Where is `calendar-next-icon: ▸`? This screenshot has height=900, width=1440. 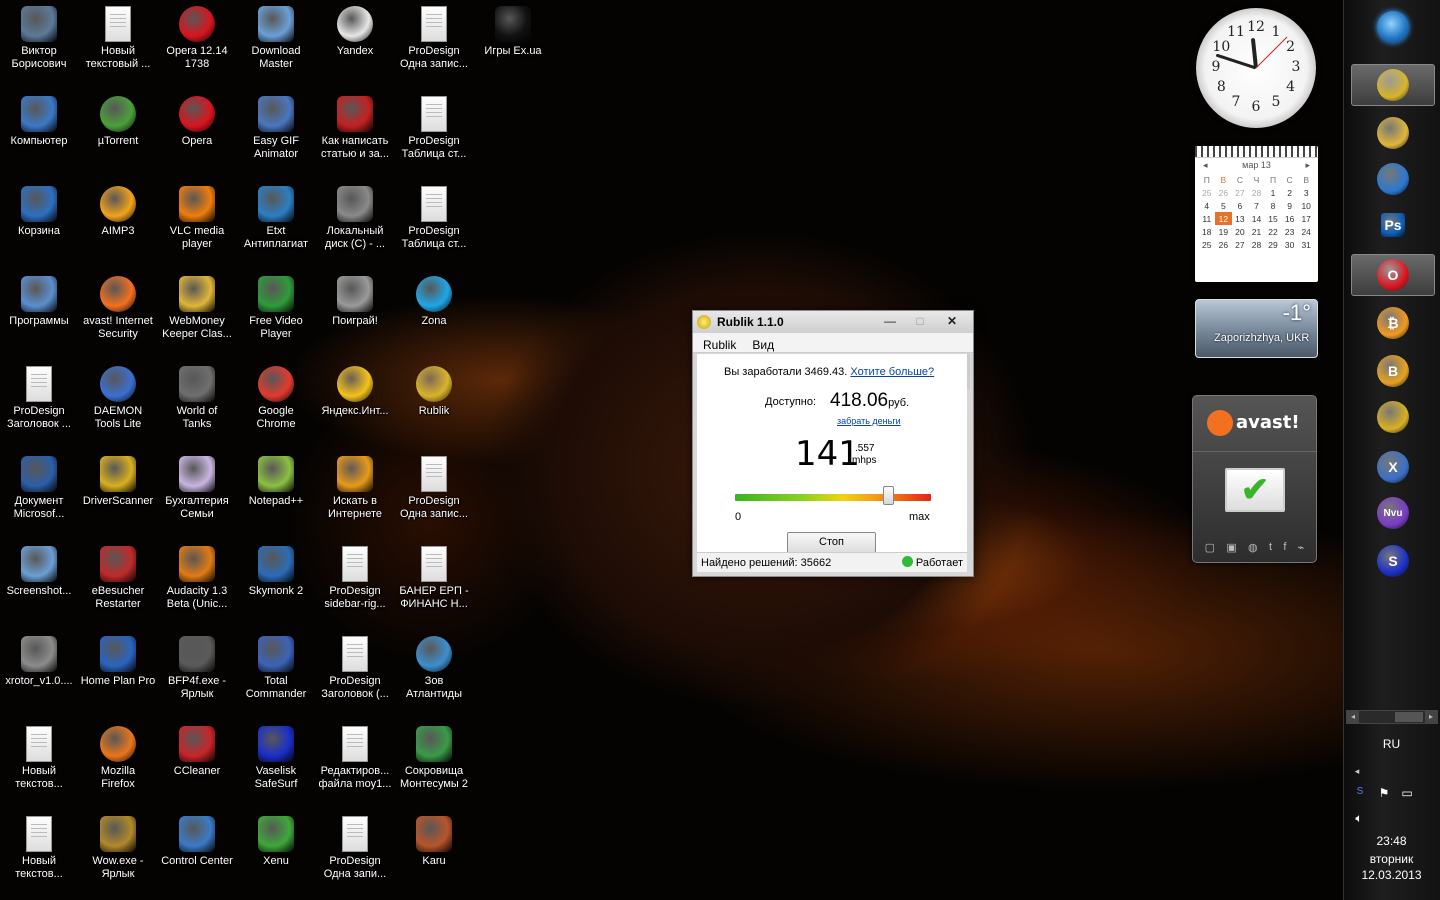 calendar-next-icon: ▸ is located at coordinates (1307, 165).